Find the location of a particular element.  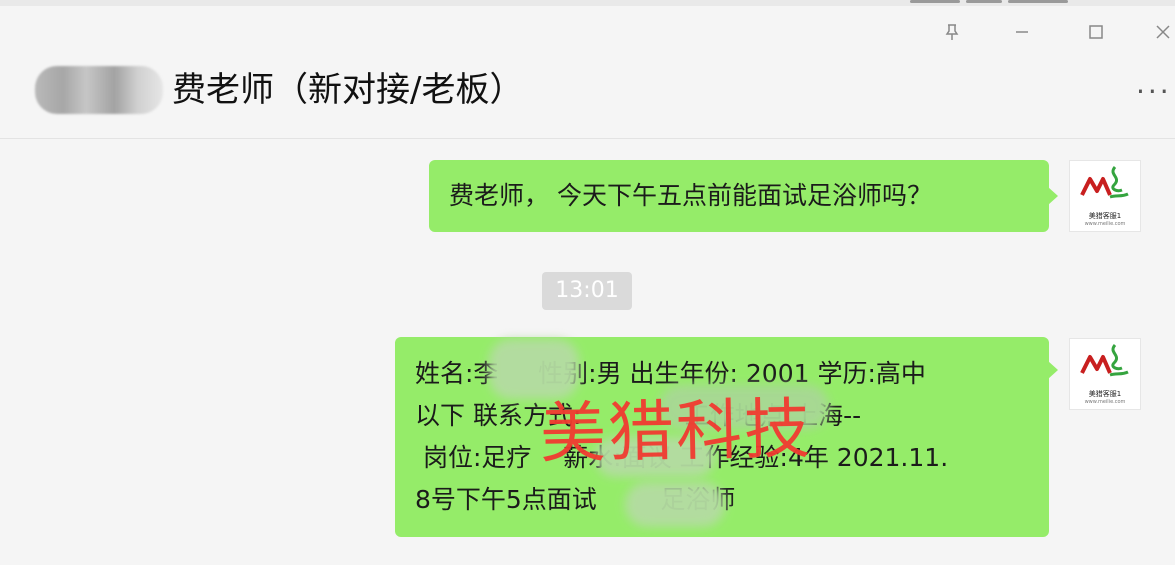

close-icon is located at coordinates (1162, 32).